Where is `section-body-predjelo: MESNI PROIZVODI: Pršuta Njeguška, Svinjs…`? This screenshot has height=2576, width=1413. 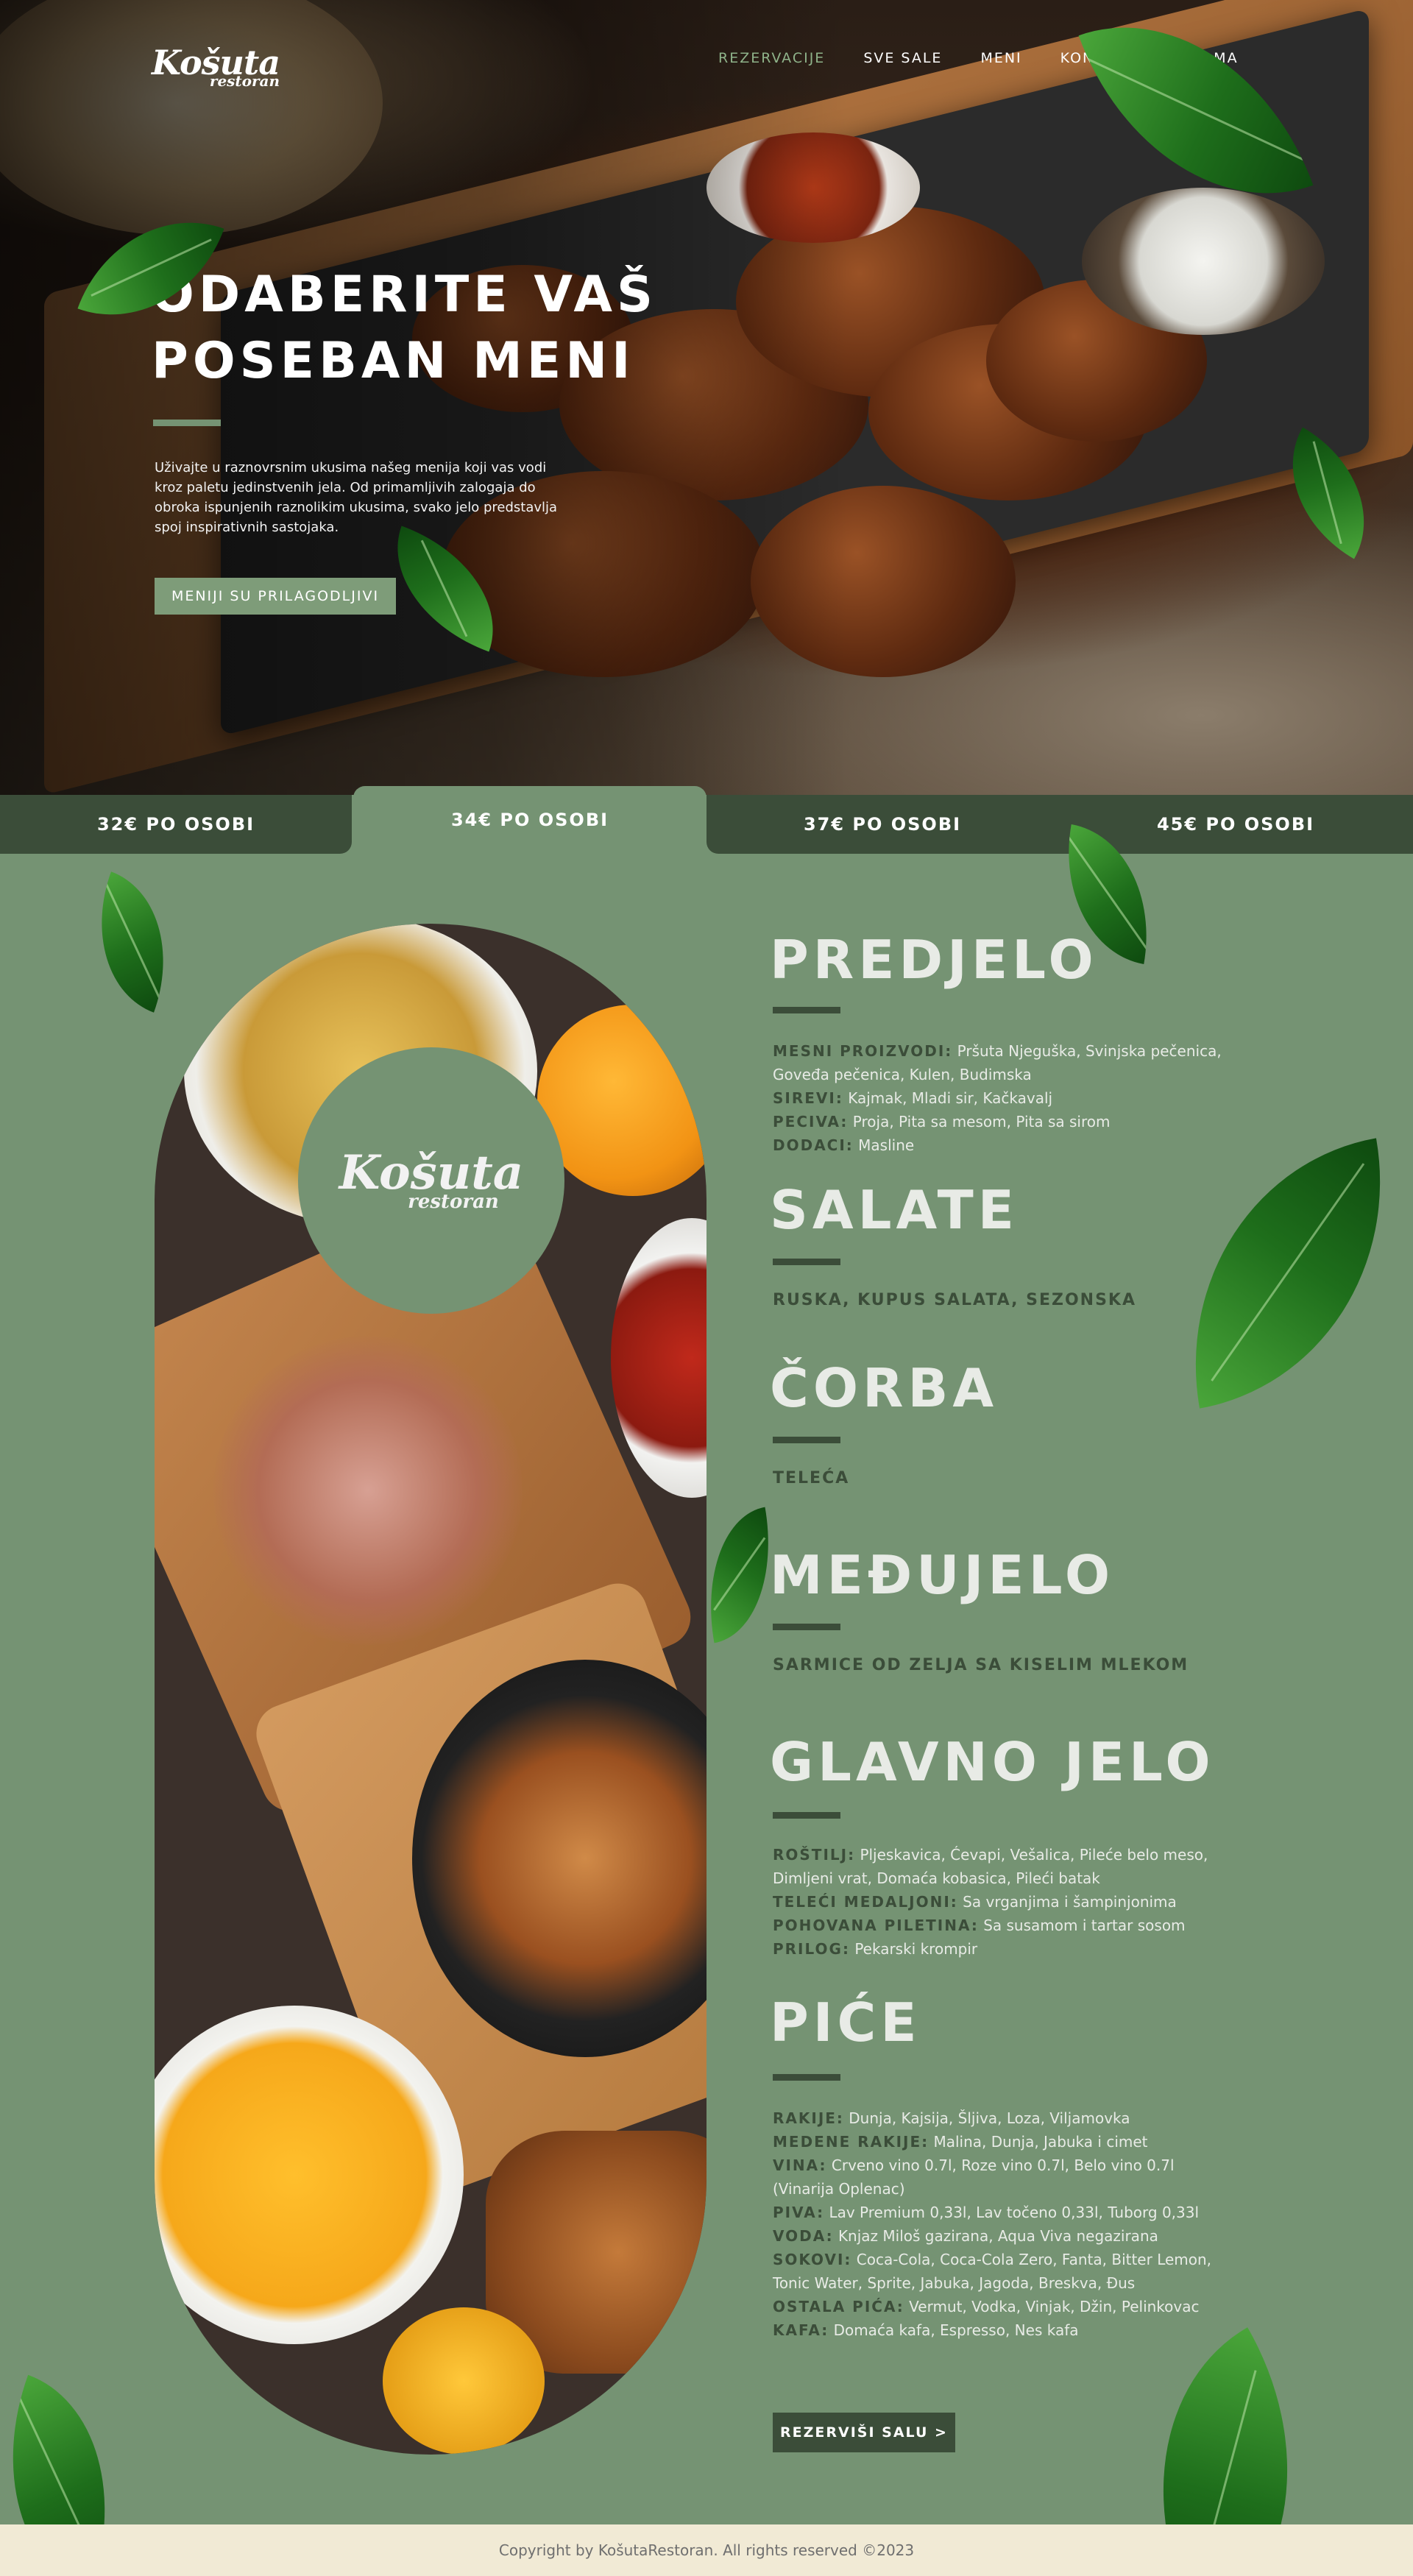 section-body-predjelo: MESNI PROIZVODI: Pršuta Njeguška, Svinjs… is located at coordinates (997, 1098).